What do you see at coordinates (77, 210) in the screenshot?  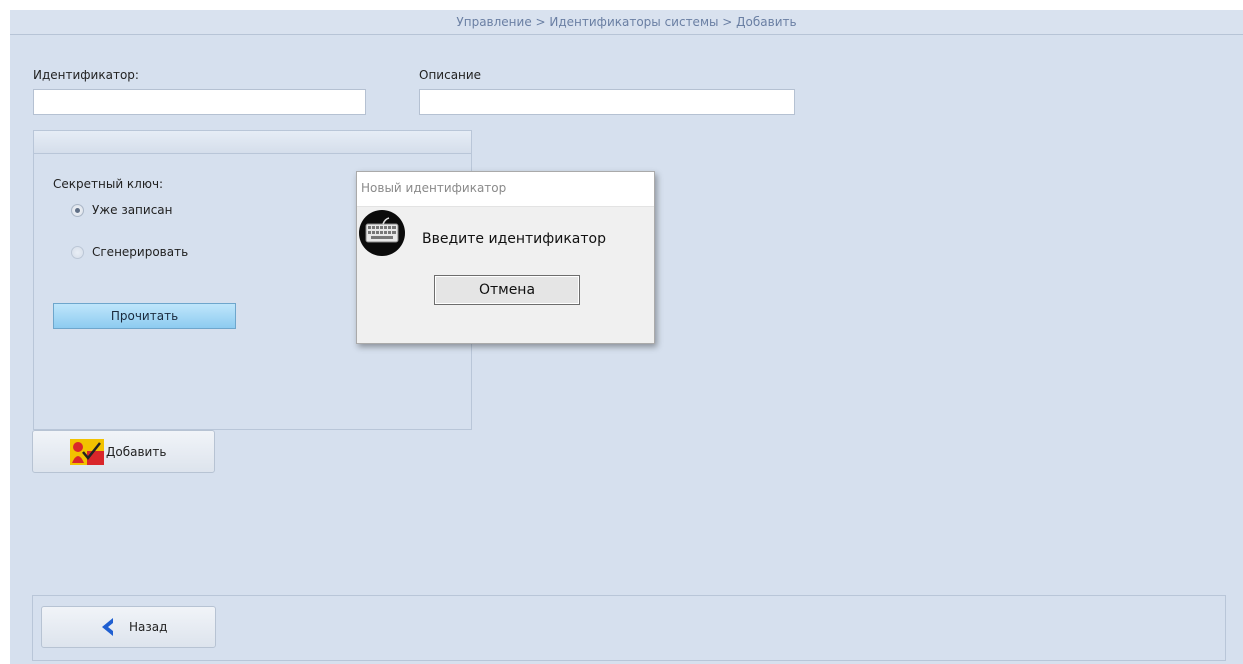 I see `radio-selected-icon` at bounding box center [77, 210].